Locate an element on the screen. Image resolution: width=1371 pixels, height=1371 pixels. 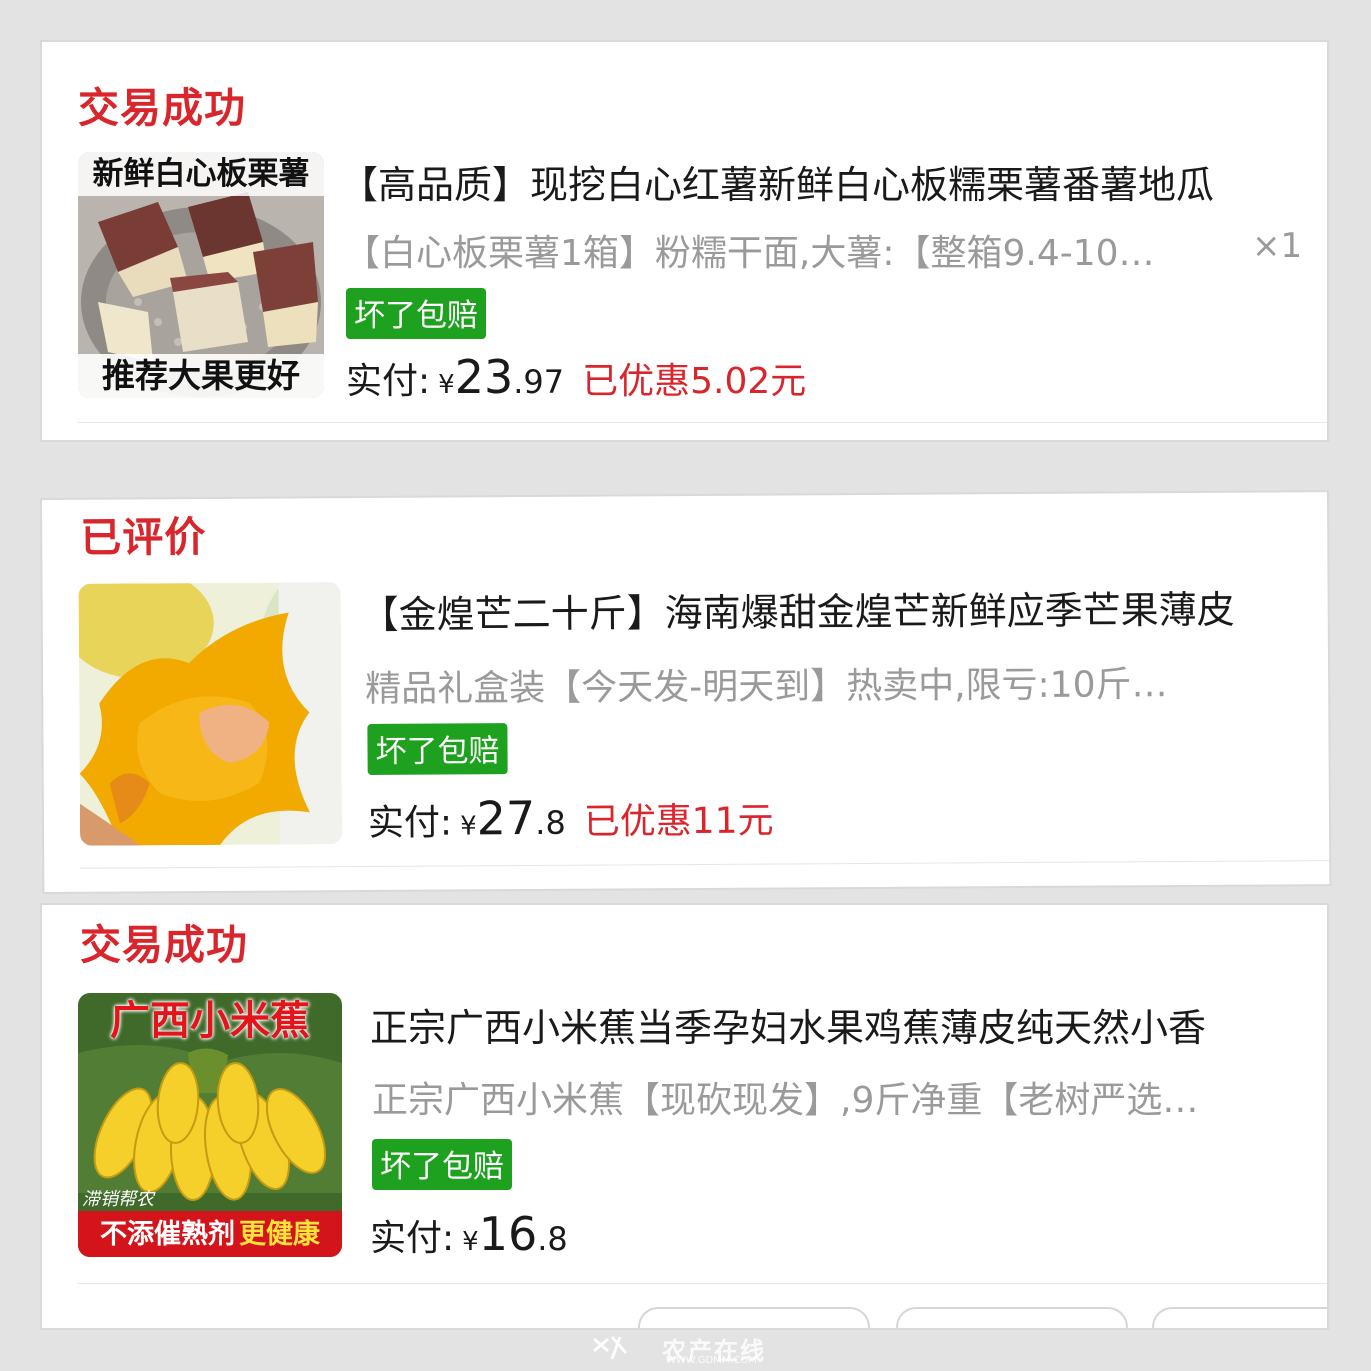
price-row: 实付: ¥16.8 is located at coordinates (469, 1234).